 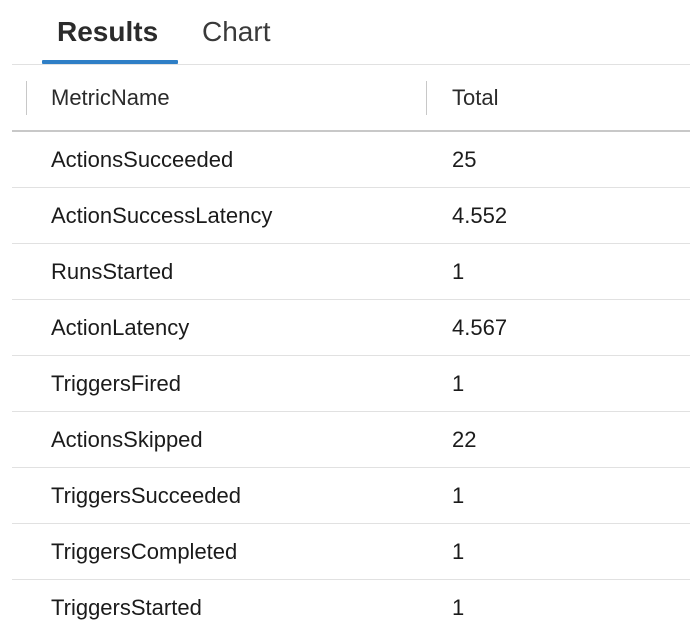 I want to click on tab-chart: Chart, so click(x=236, y=38).